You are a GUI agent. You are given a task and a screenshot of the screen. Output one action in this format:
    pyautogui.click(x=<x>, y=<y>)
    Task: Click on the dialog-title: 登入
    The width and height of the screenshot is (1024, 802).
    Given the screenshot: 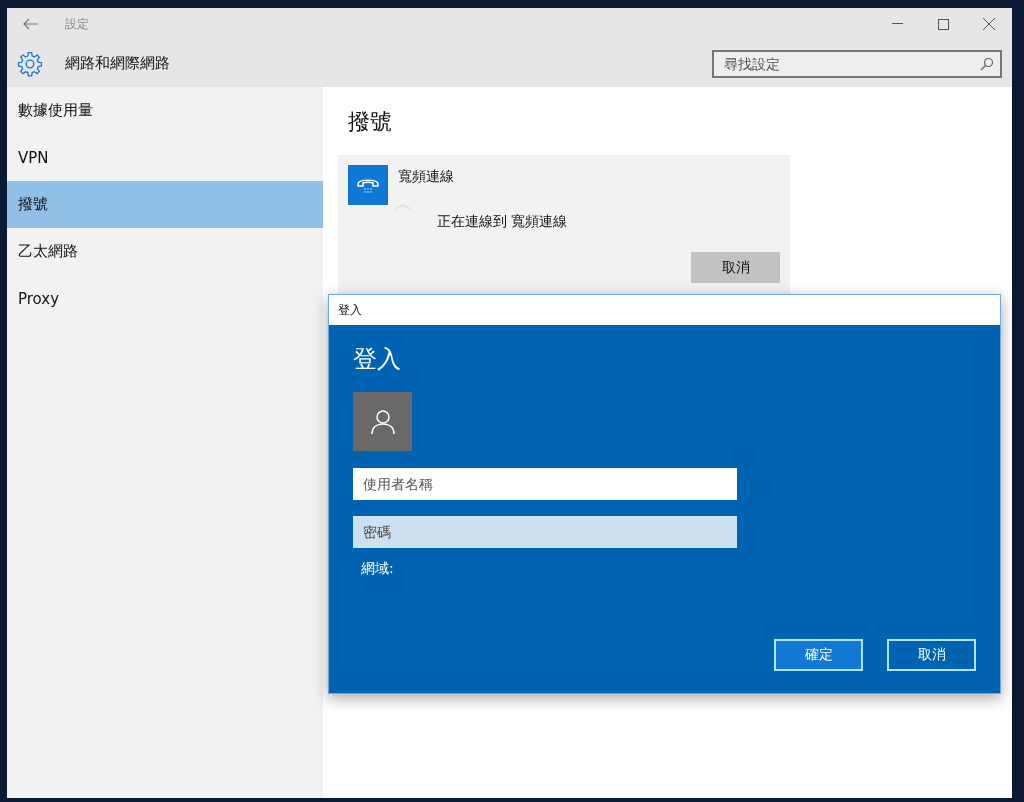 What is the action you would take?
    pyautogui.click(x=664, y=310)
    